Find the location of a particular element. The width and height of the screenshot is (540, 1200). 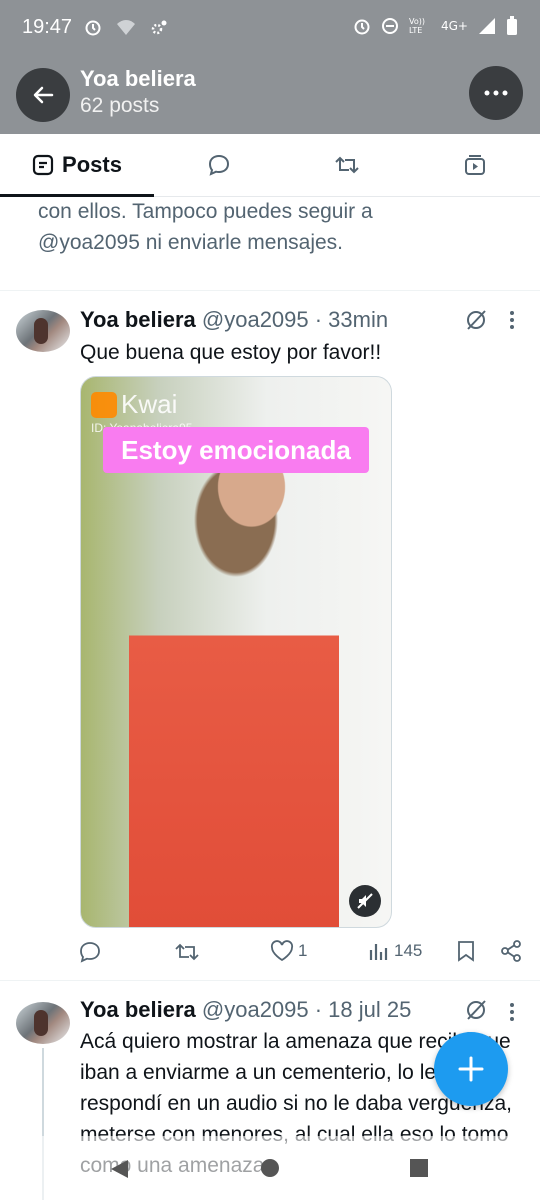

battery-icon is located at coordinates (512, 25).